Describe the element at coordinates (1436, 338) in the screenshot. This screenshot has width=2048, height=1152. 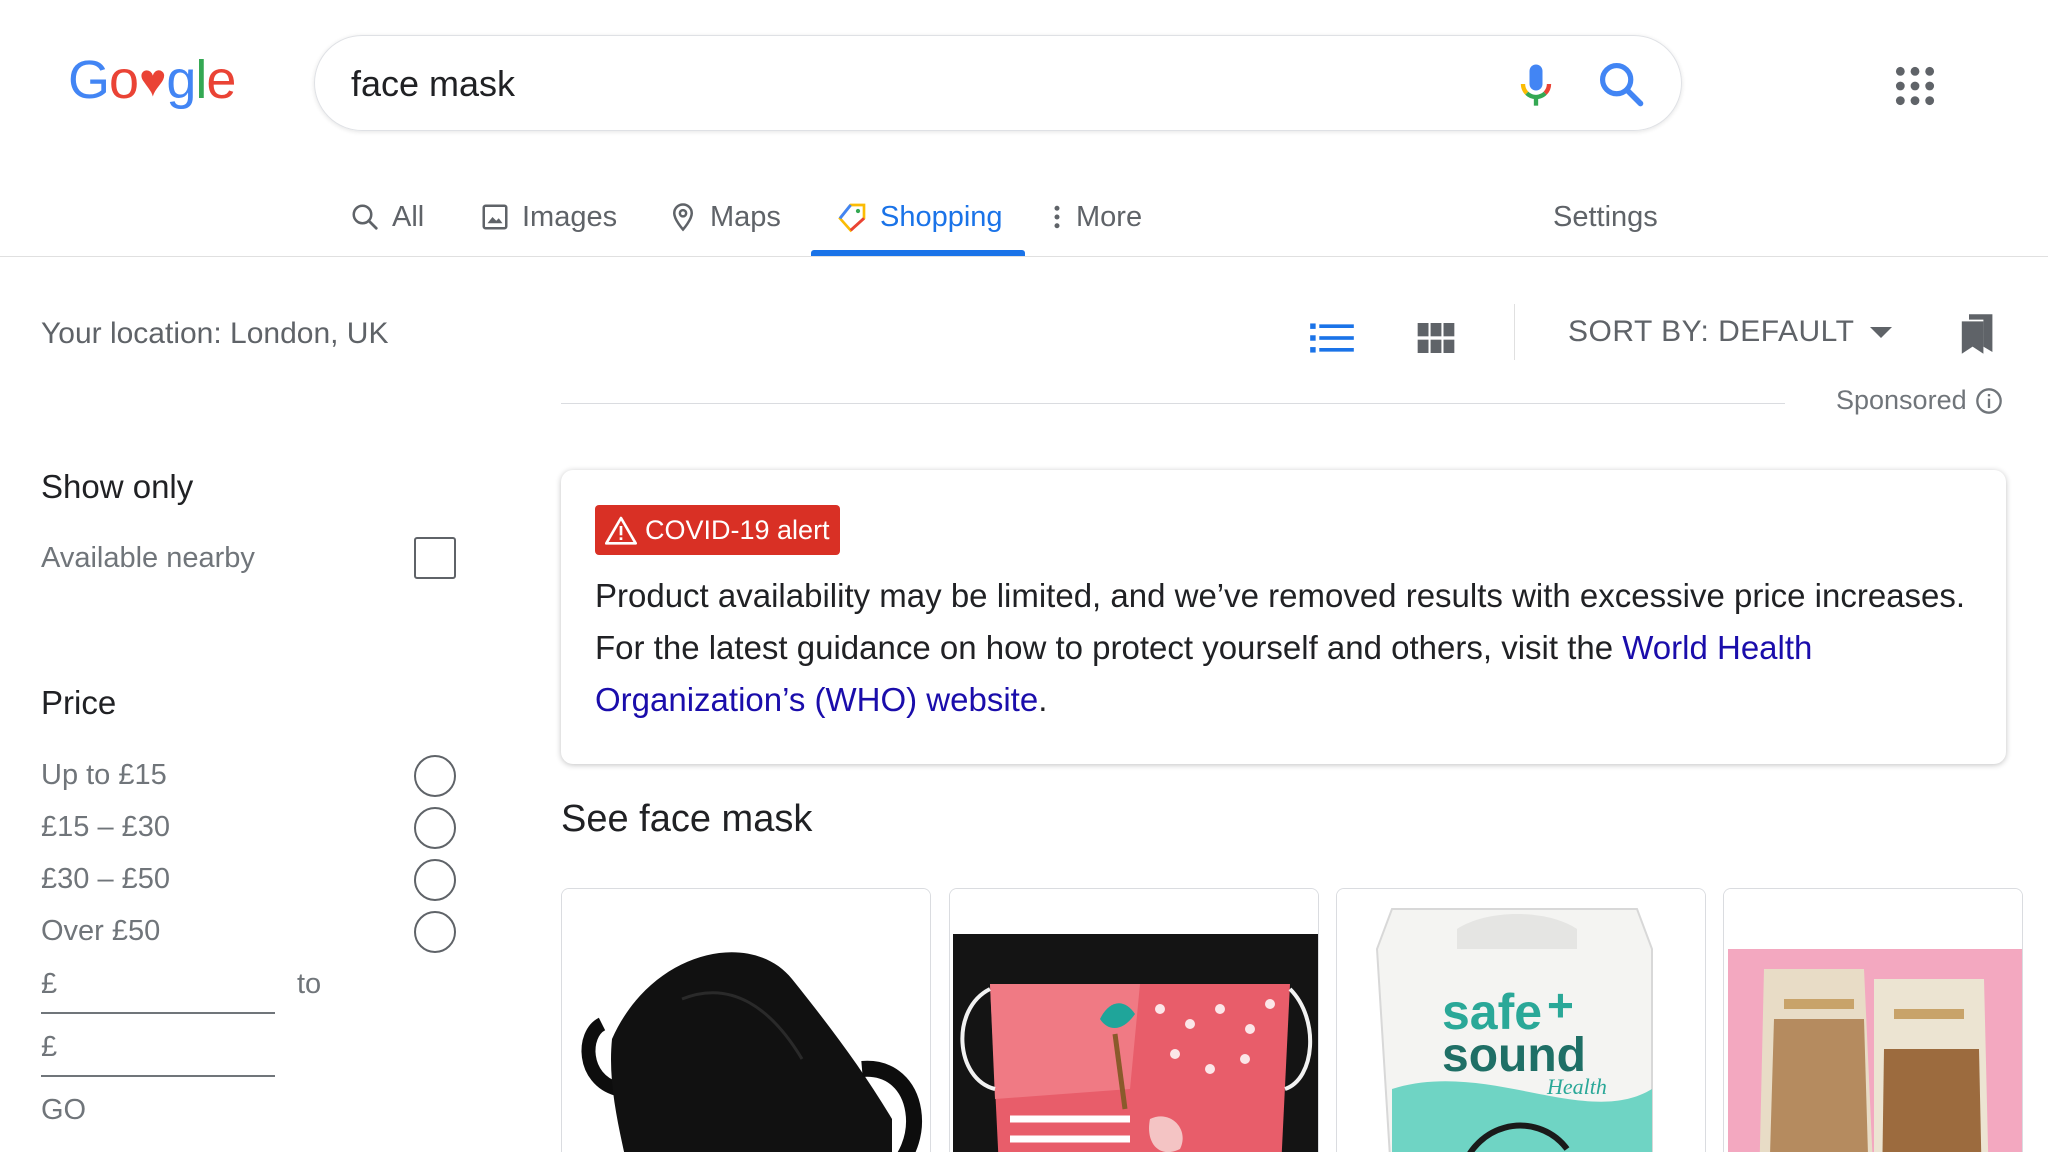
I see `grid-view-icon` at that location.